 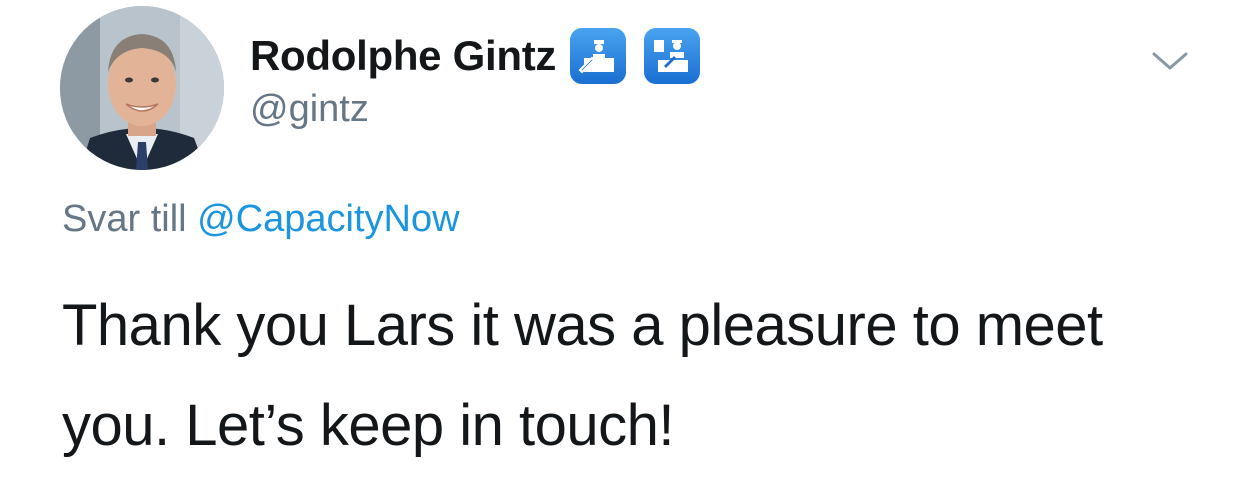 I want to click on reply-prefix: Svar till, so click(x=124, y=219).